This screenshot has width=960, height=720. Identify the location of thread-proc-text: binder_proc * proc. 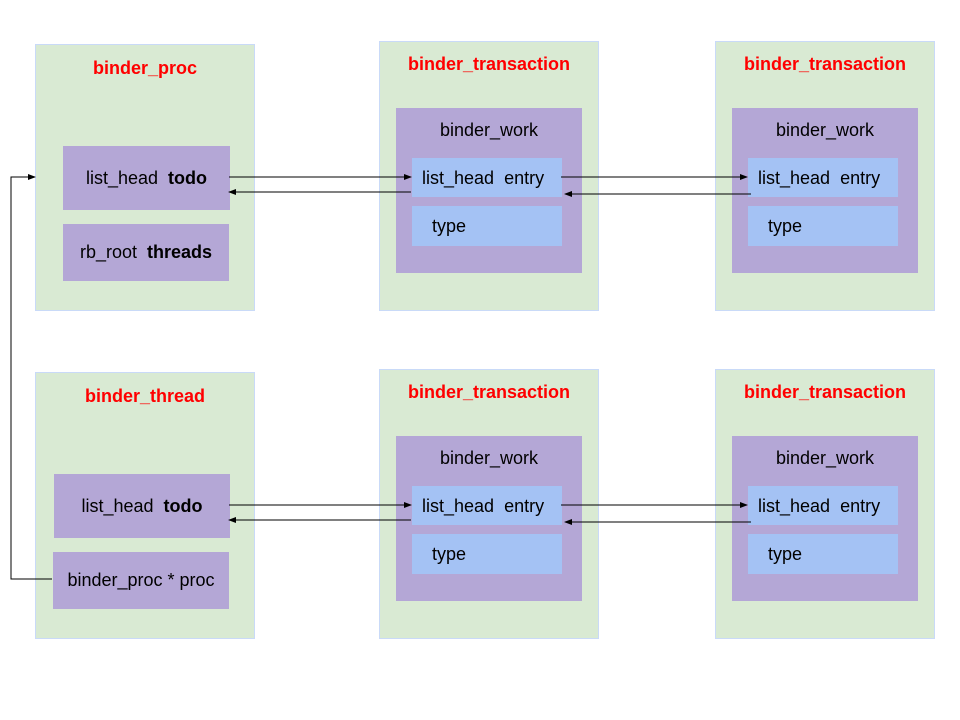
(141, 580).